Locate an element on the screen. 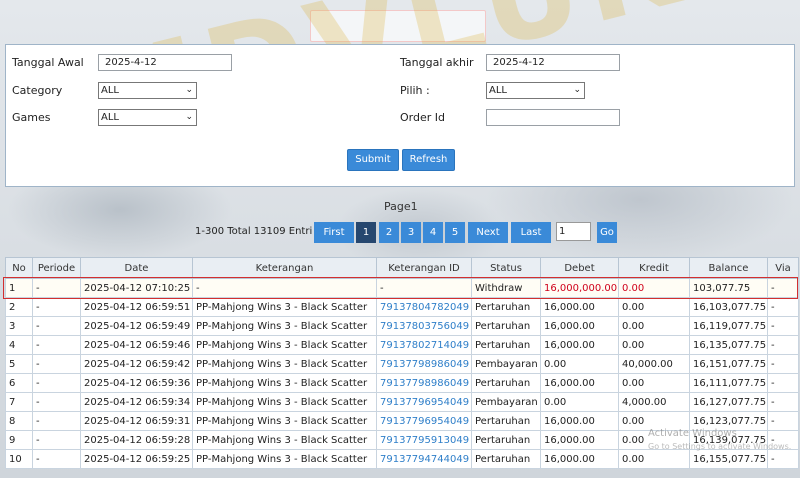 This screenshot has width=800, height=478. cell-date: 2025-04-12 06:59:42 is located at coordinates (136, 364).